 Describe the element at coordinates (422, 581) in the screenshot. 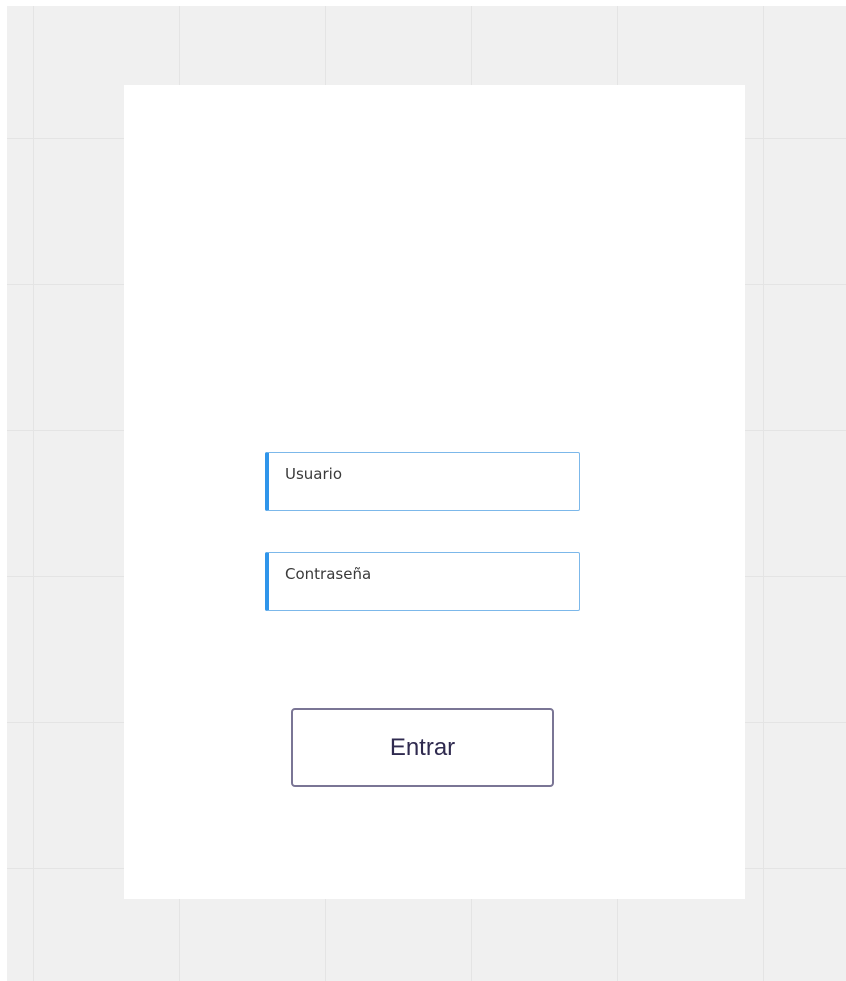

I see `password-field: Contraseña` at that location.